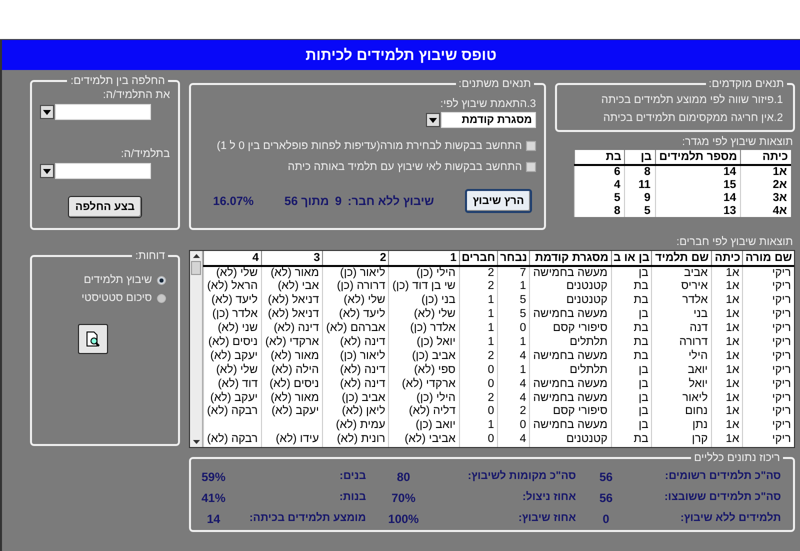 Image resolution: width=800 pixels, height=551 pixels. I want to click on summary-label: סה"כ מקומות לשיבוץ:, so click(521, 477).